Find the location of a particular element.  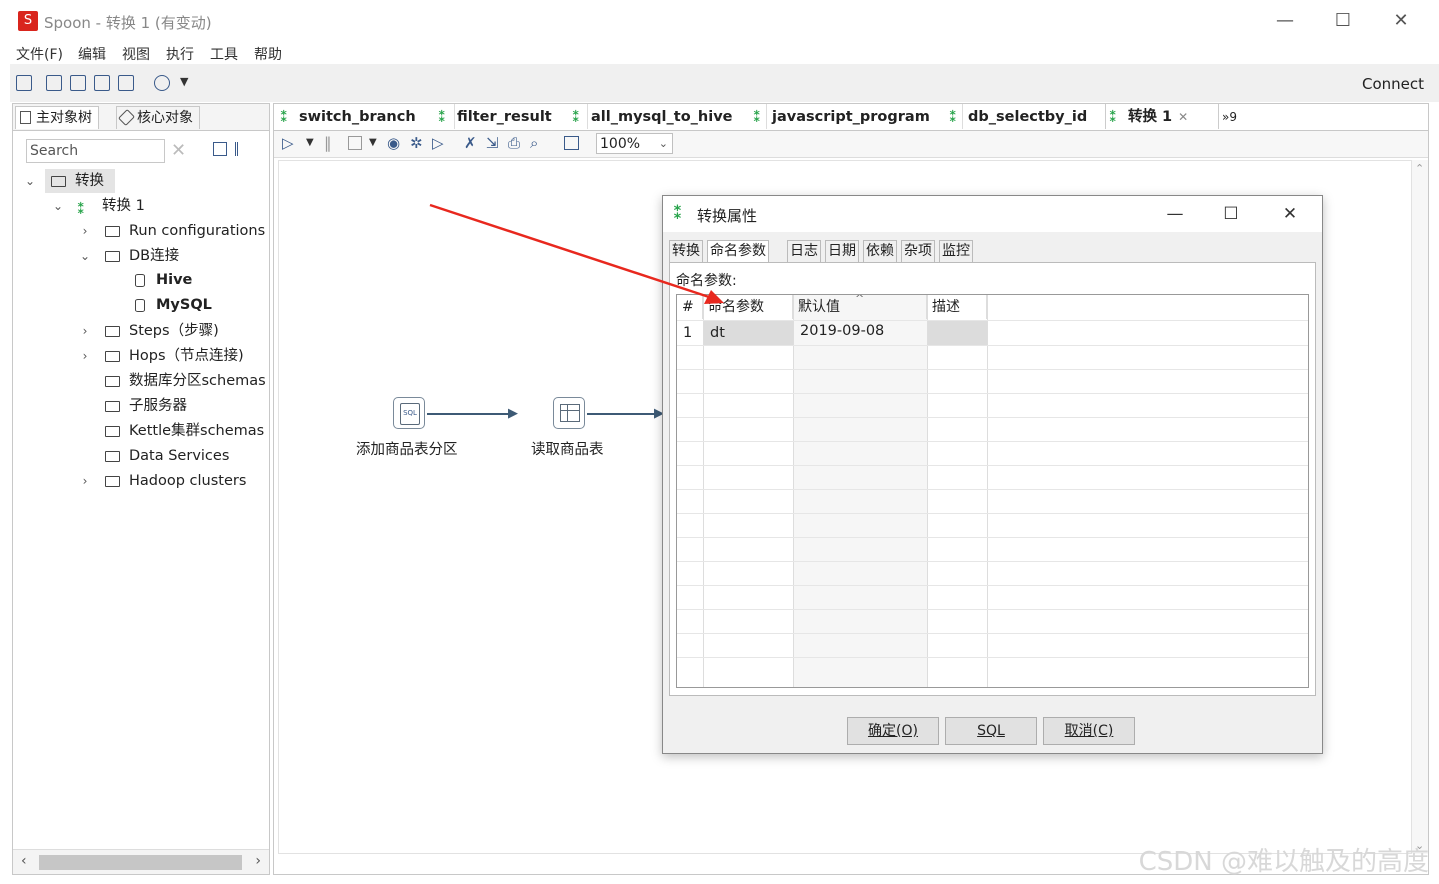

annotation-arrow-icon is located at coordinates (576, 253).